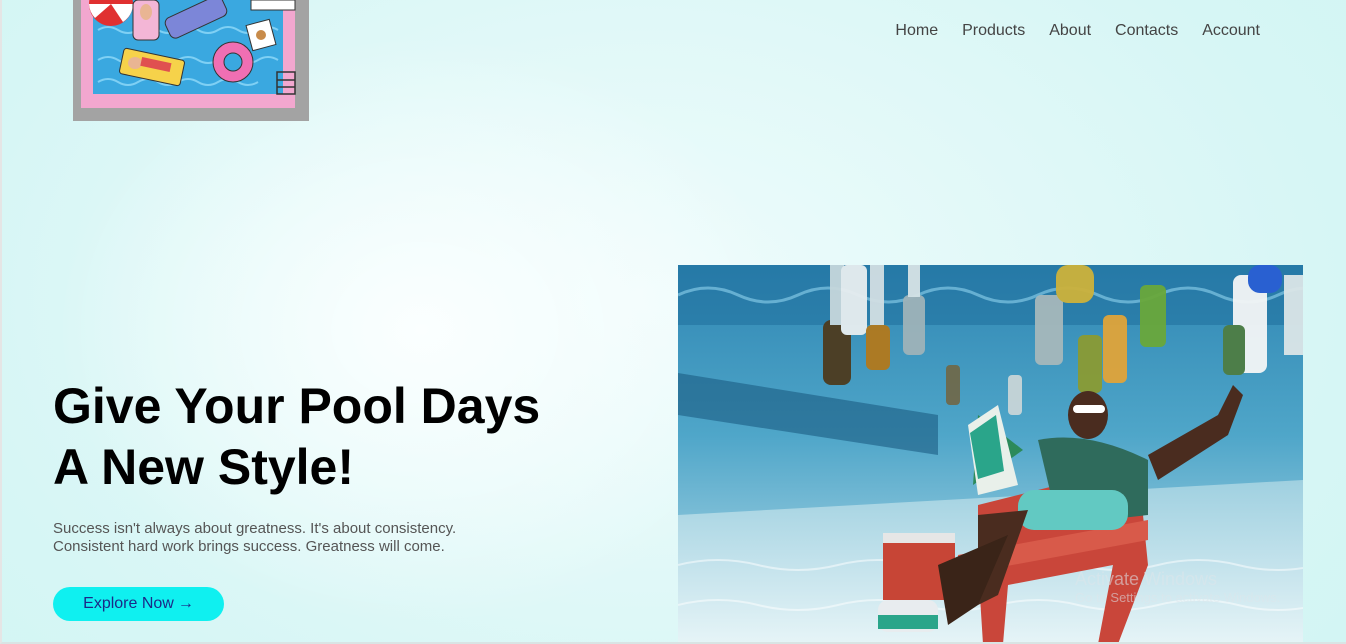  What do you see at coordinates (297, 406) in the screenshot?
I see `hero-title-line-1: Give Your Pool Days` at bounding box center [297, 406].